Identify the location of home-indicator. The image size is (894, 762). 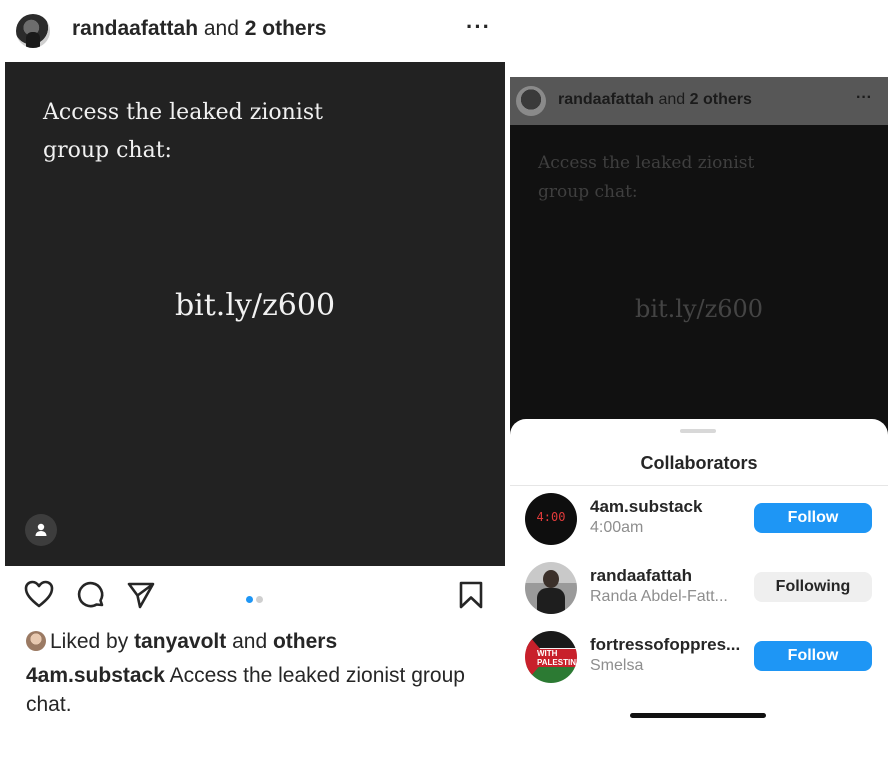
(698, 715).